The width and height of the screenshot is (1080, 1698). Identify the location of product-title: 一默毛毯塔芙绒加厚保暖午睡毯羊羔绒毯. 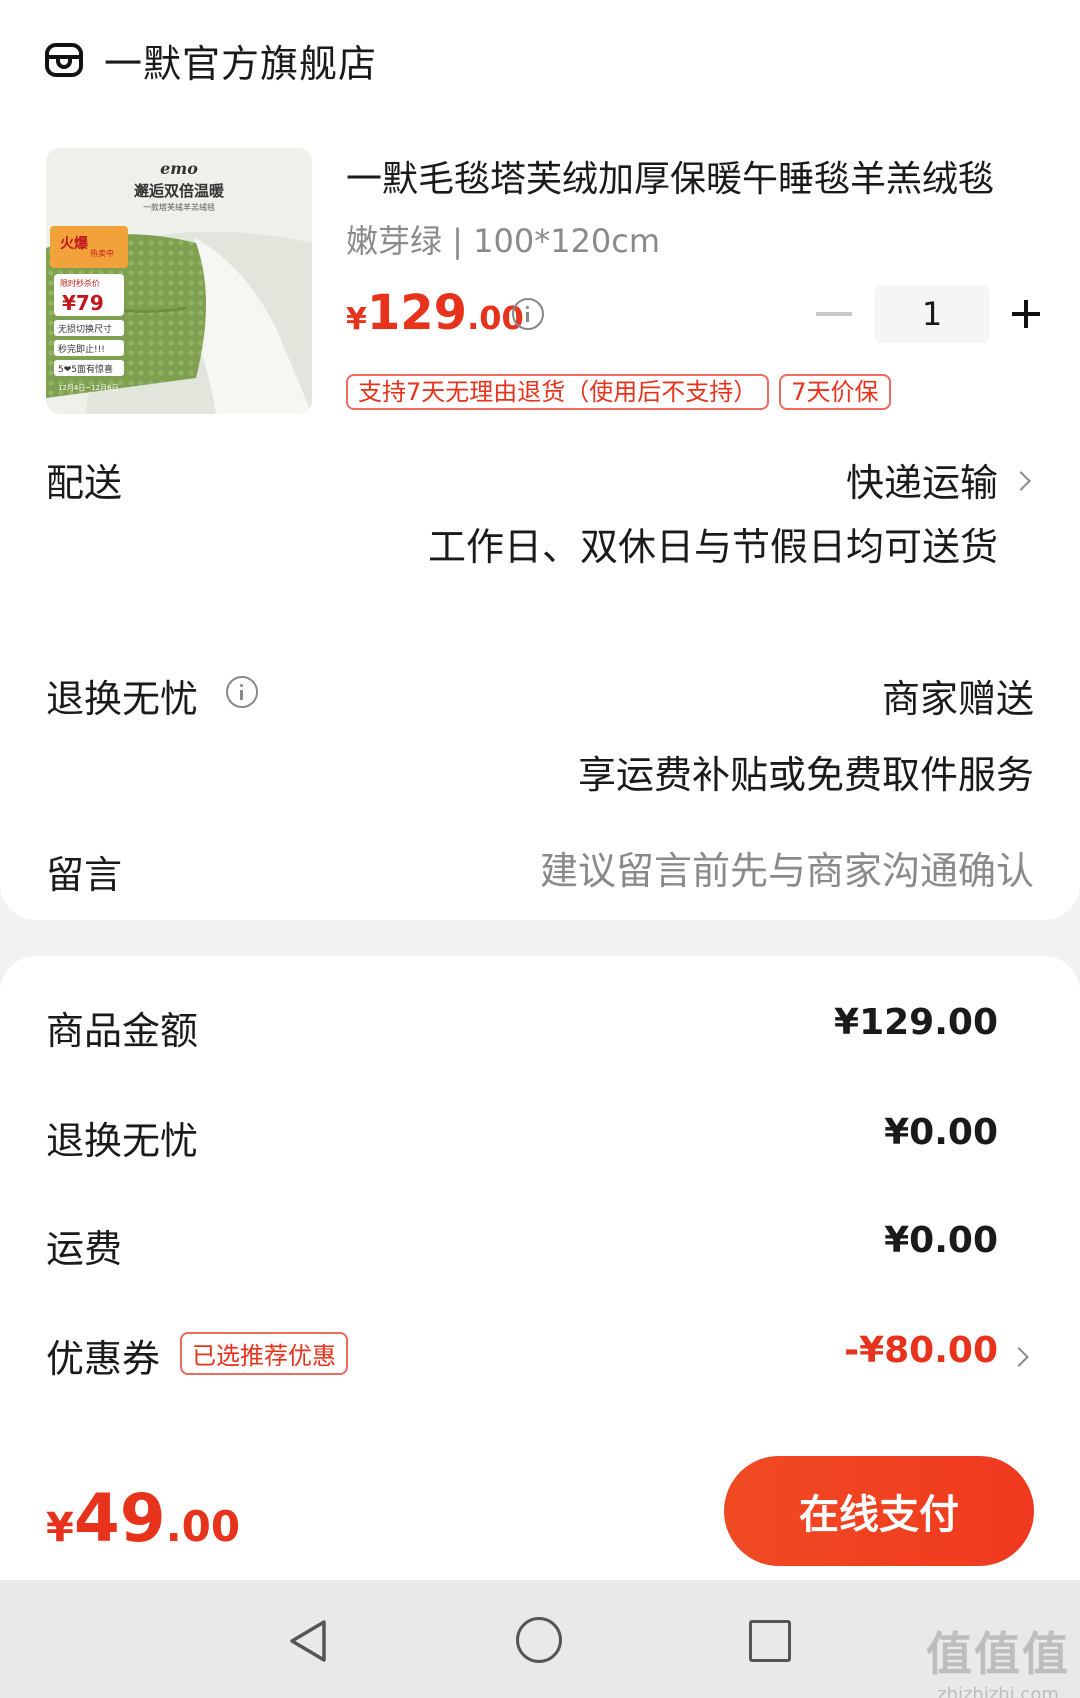
(686, 176).